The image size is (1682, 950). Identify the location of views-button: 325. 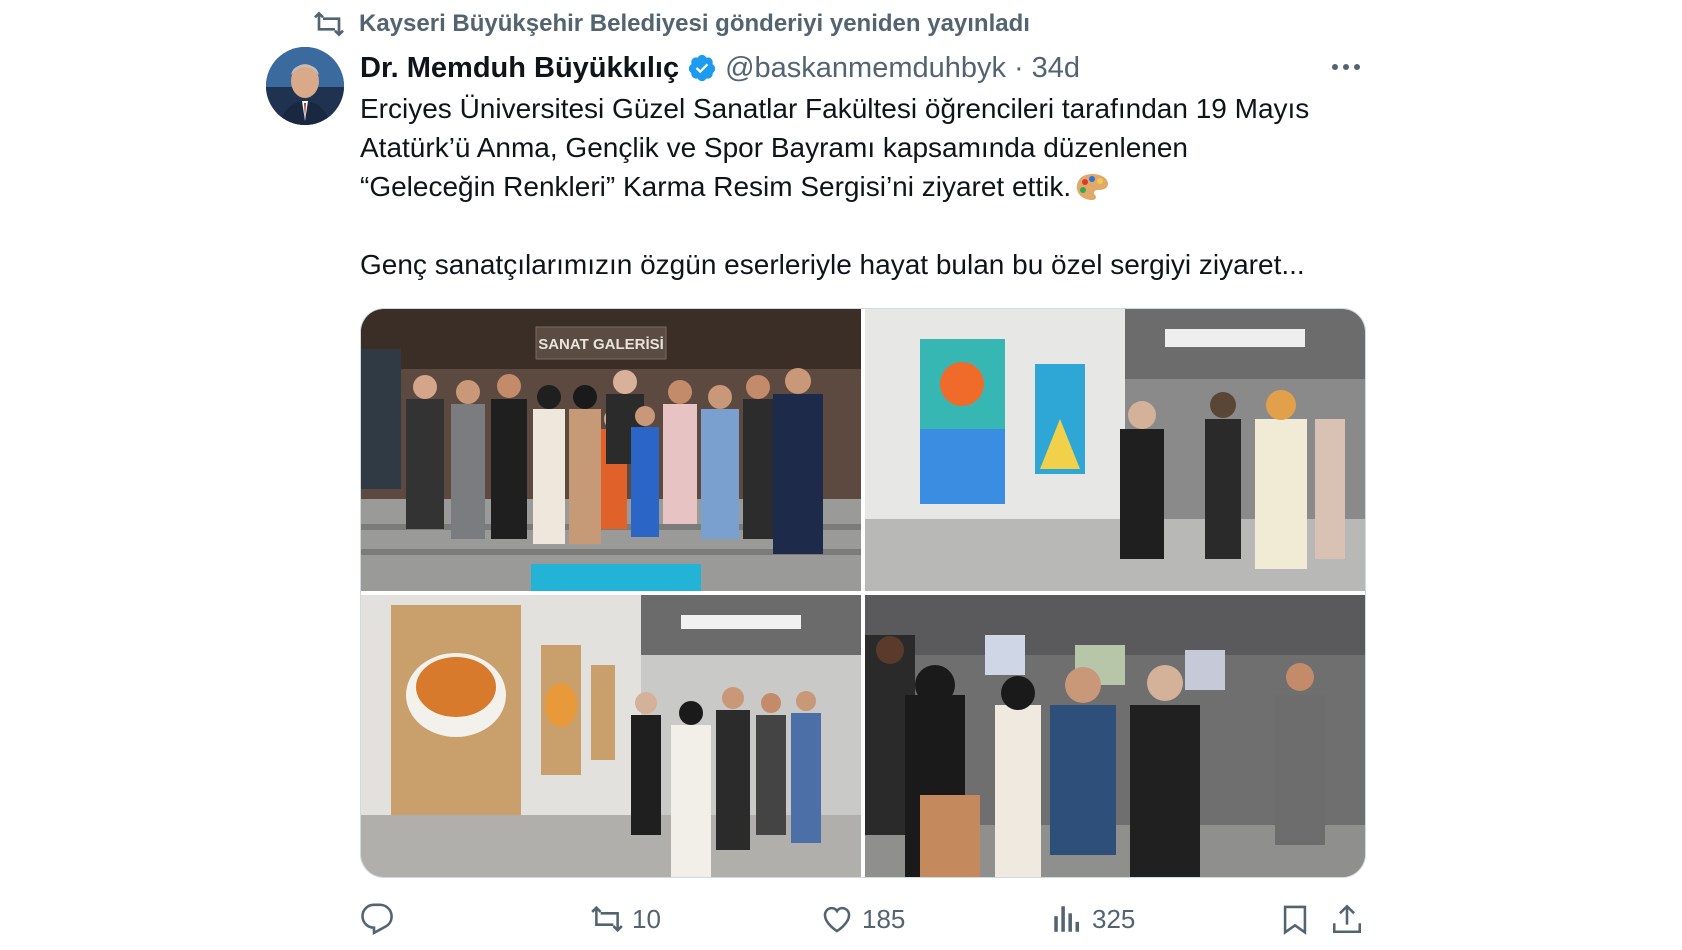
(1092, 919).